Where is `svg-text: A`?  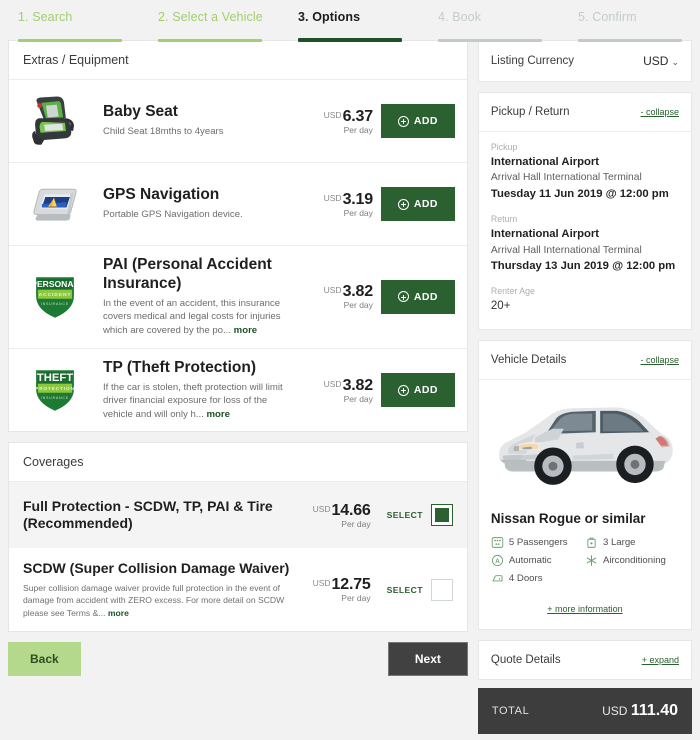 svg-text: A is located at coordinates (497, 561).